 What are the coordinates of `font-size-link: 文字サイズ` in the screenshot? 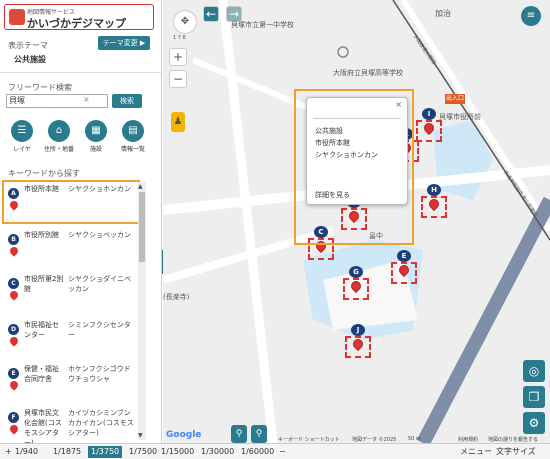 It's located at (516, 452).